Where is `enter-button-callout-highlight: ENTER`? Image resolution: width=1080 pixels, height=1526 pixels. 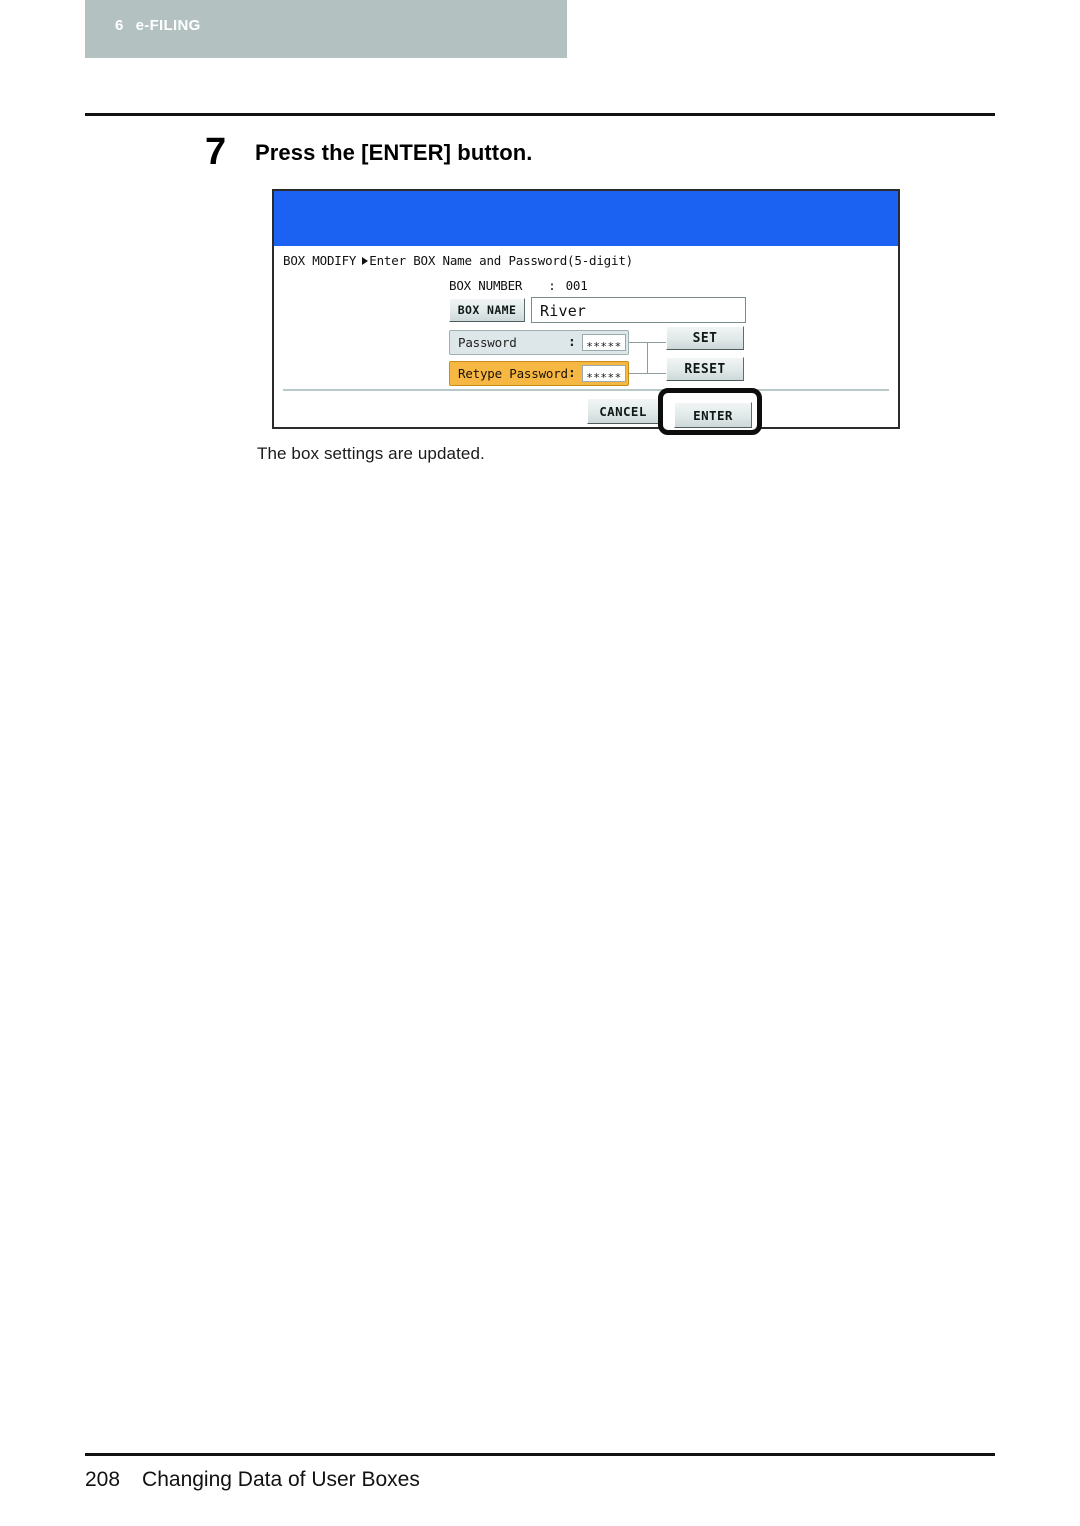 enter-button-callout-highlight: ENTER is located at coordinates (710, 411).